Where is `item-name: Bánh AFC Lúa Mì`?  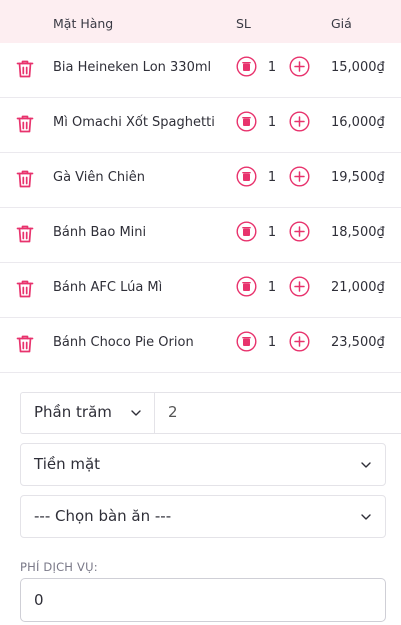
item-name: Bánh AFC Lúa Mì is located at coordinates (108, 287).